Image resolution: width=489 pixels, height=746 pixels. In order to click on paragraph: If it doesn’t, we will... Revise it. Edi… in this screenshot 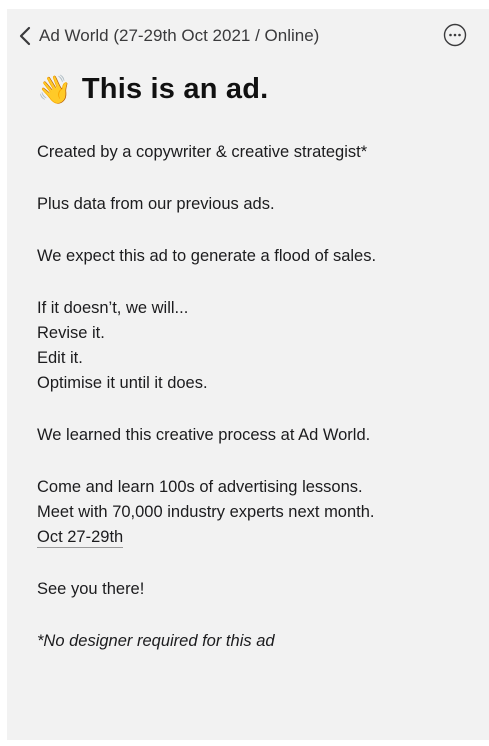, I will do `click(258, 346)`.